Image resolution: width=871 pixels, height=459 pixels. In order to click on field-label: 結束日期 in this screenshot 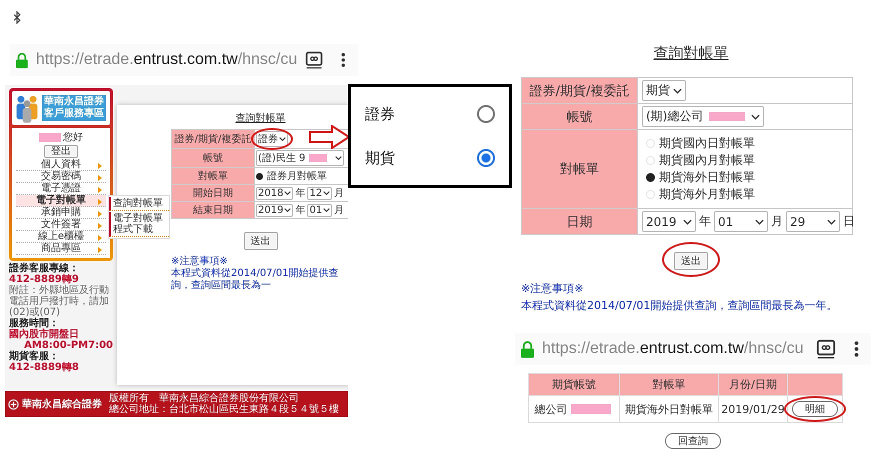, I will do `click(213, 210)`.